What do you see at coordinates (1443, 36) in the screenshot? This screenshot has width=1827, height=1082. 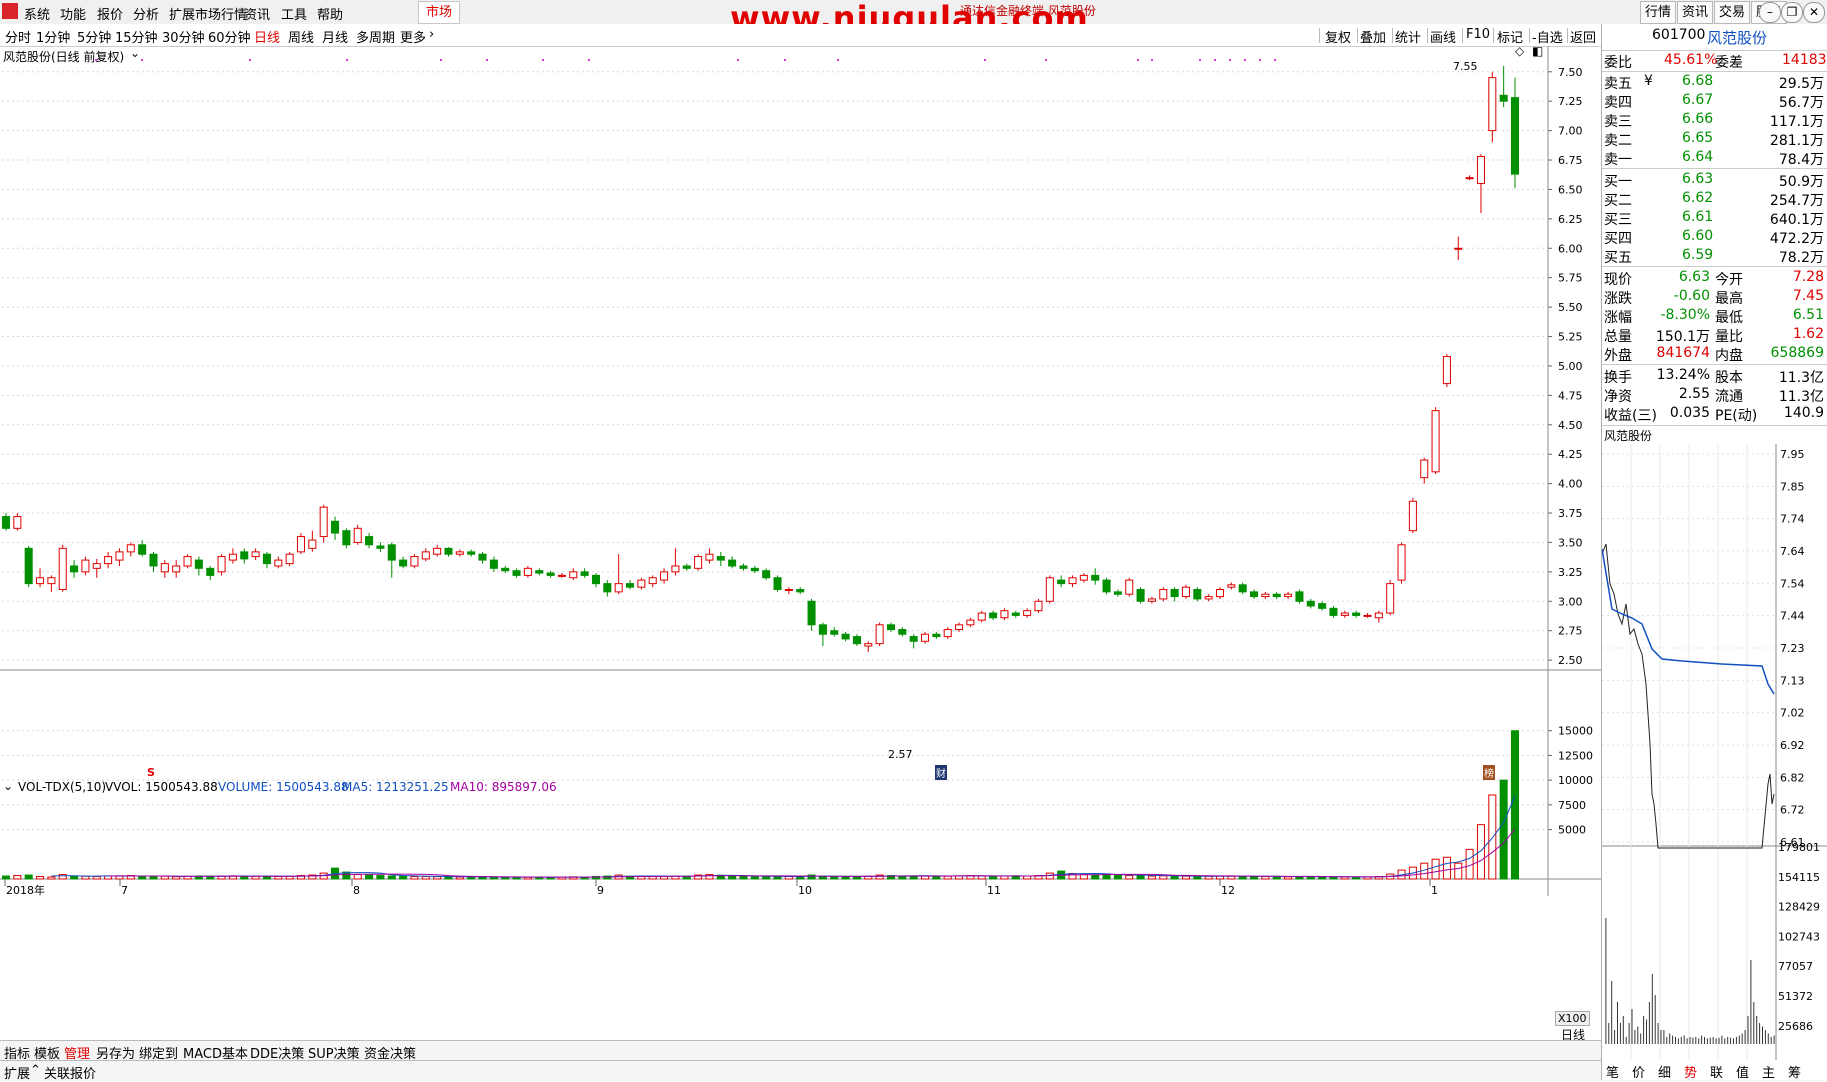 I see `tool-draw: 画线` at bounding box center [1443, 36].